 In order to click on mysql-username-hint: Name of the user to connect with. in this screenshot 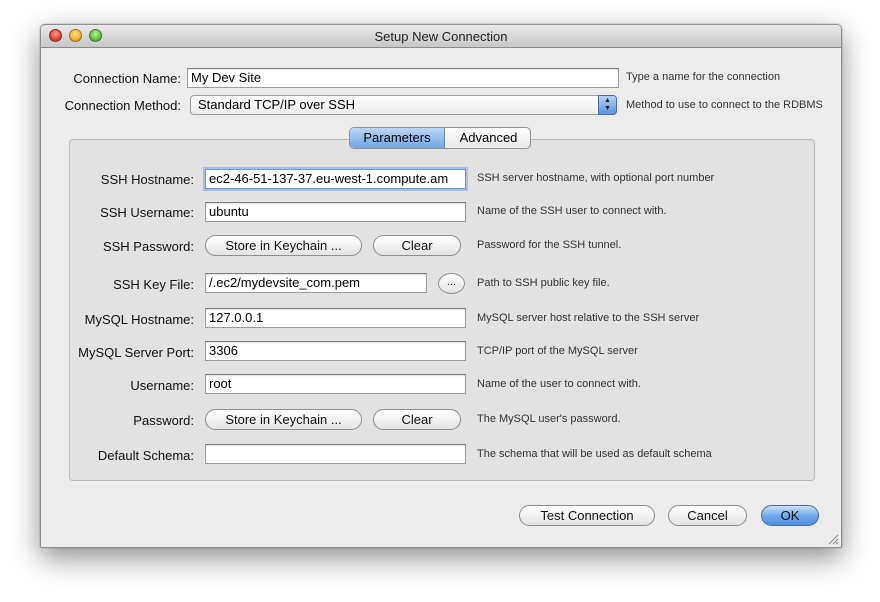, I will do `click(559, 384)`.